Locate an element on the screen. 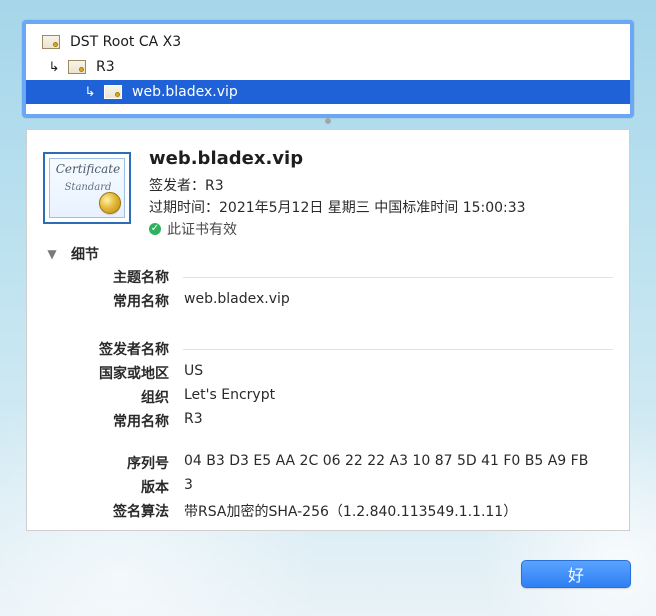 This screenshot has height=616, width=656. detail-value: R3 is located at coordinates (193, 419).